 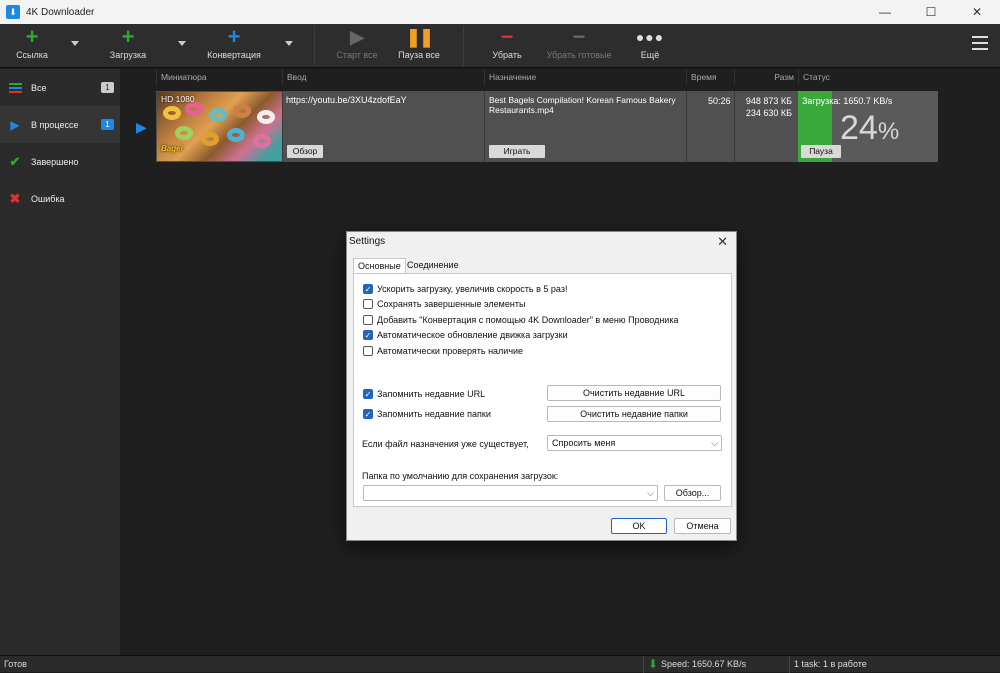 What do you see at coordinates (60, 198) in the screenshot?
I see `sidebar-item-error: ✖ Ошибка` at bounding box center [60, 198].